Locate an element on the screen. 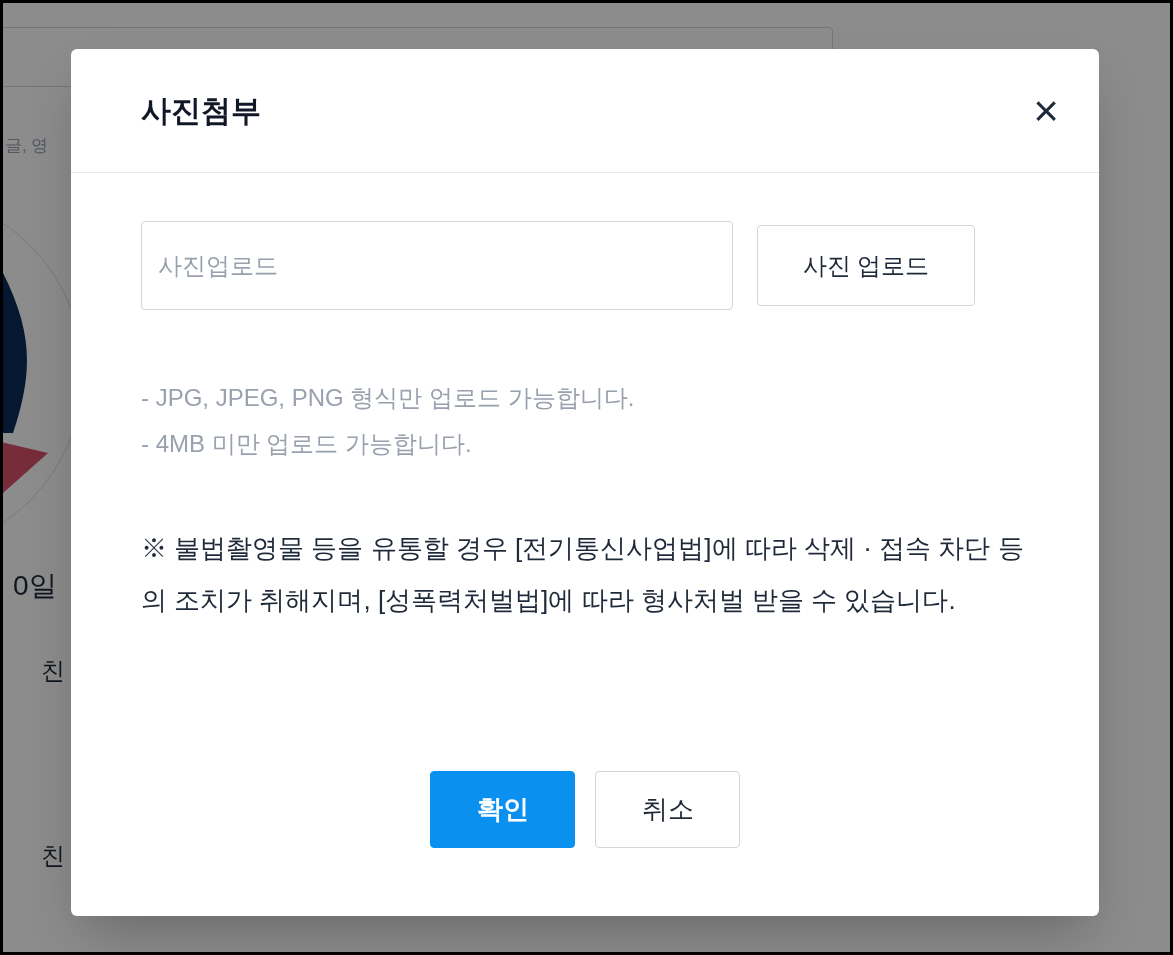  format-note: - 4MB 미만 업로드 가능합니다. is located at coordinates (307, 444).